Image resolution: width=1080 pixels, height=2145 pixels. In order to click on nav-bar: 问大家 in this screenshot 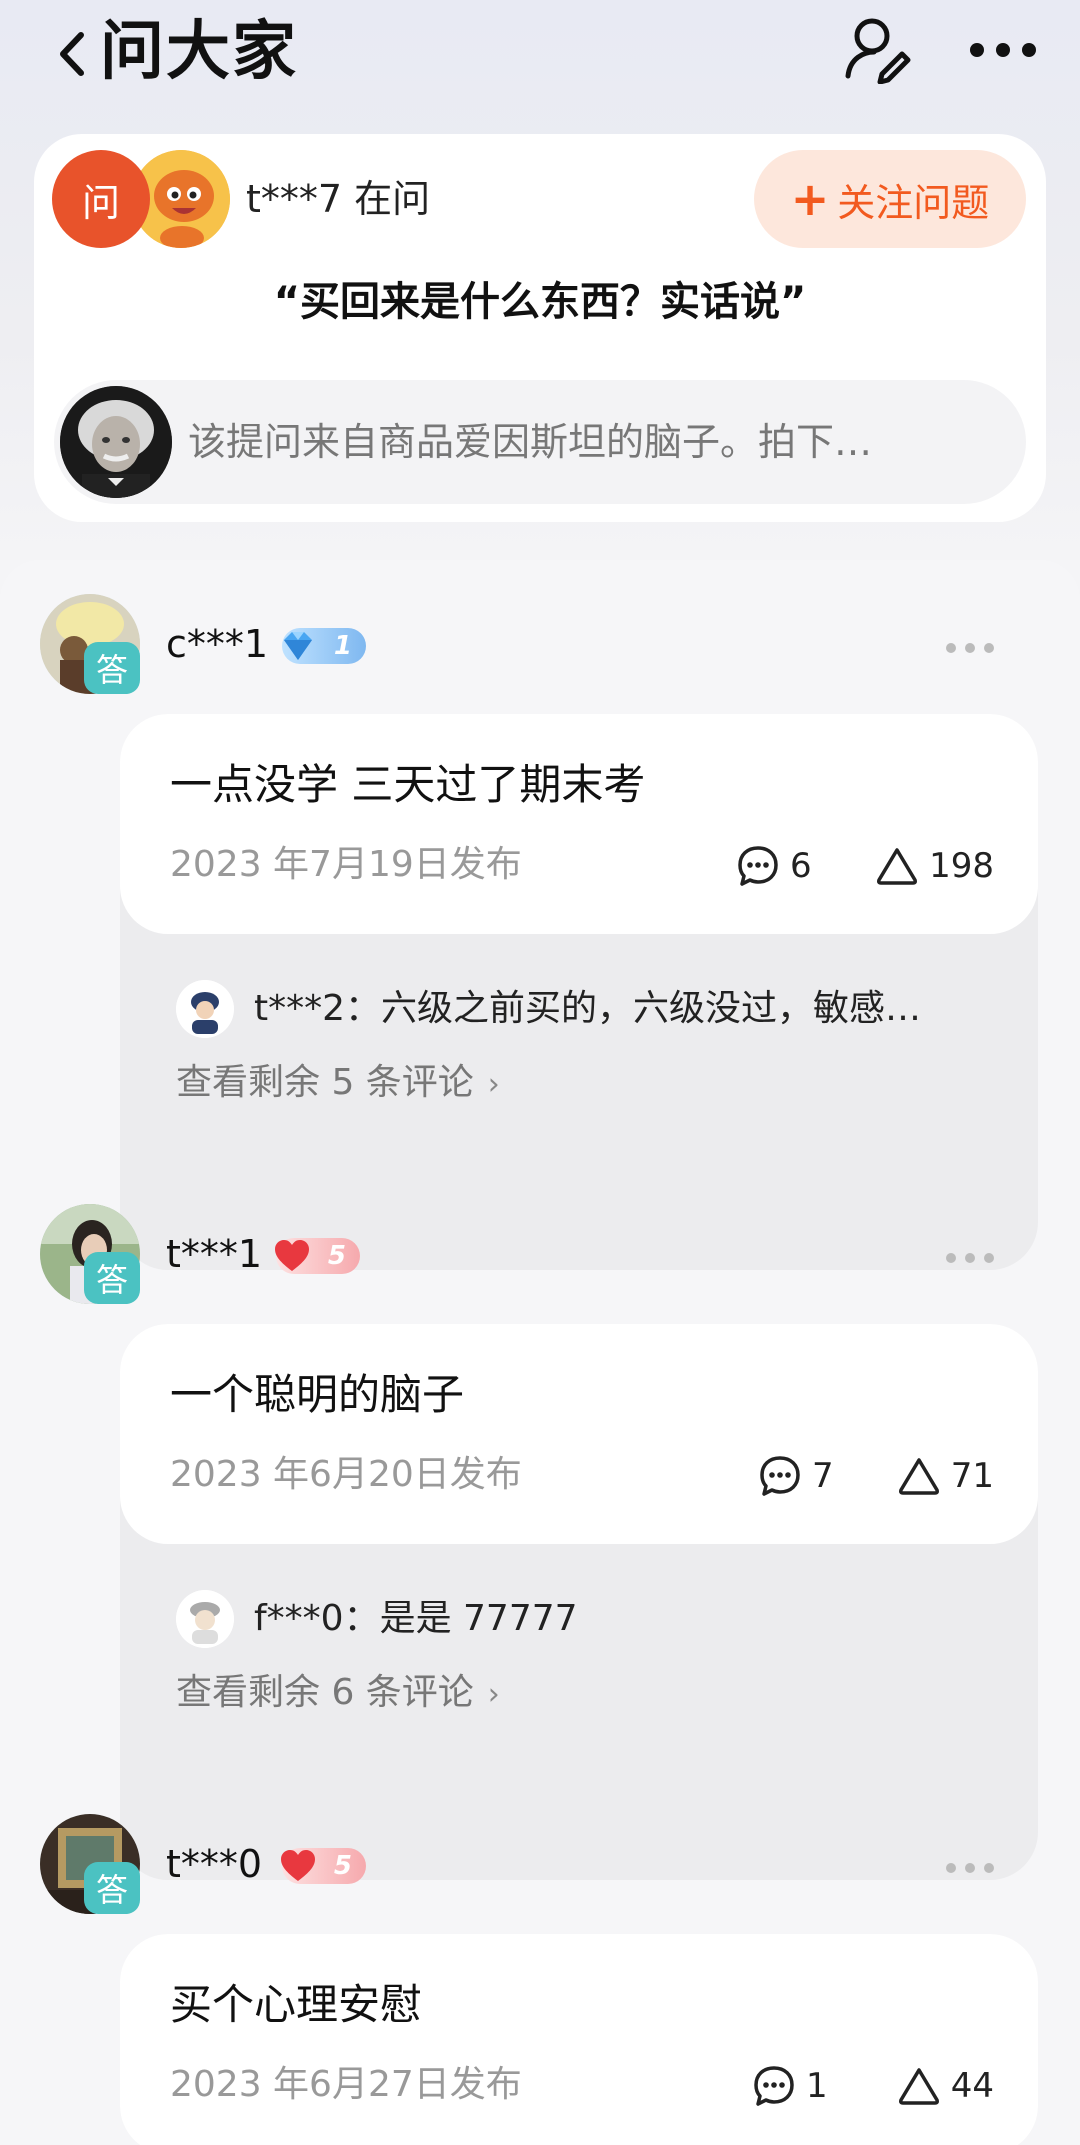, I will do `click(540, 55)`.